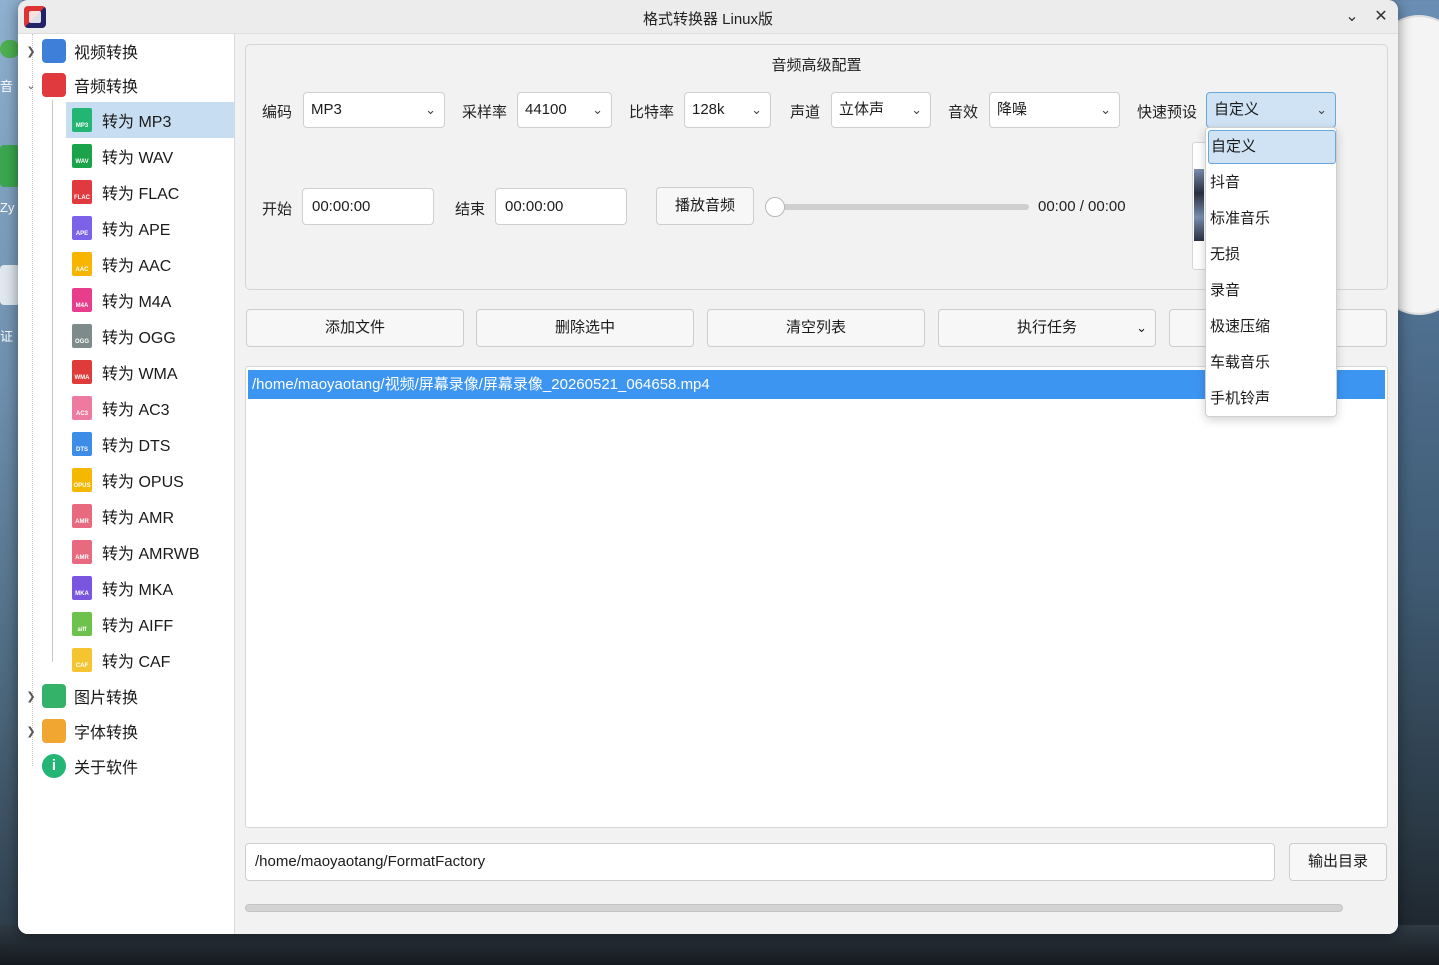 The height and width of the screenshot is (965, 1439). I want to click on file-type-tag: MKA, so click(82, 594).